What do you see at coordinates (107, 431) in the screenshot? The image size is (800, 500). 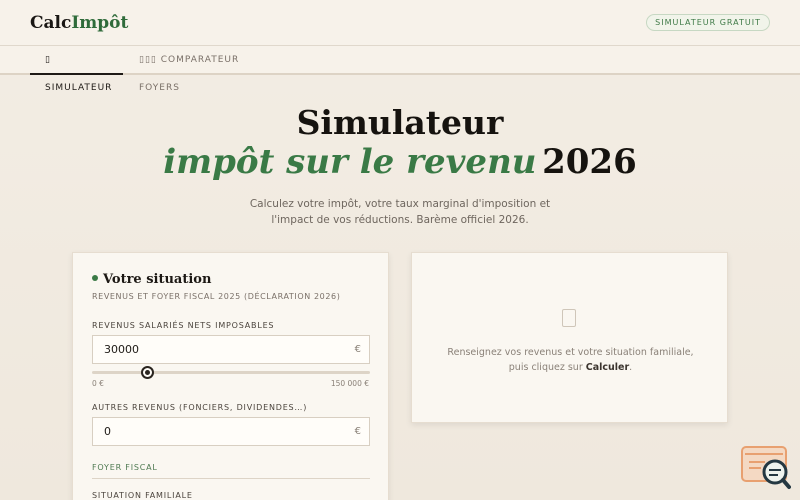 I see `other-income-value: 0` at bounding box center [107, 431].